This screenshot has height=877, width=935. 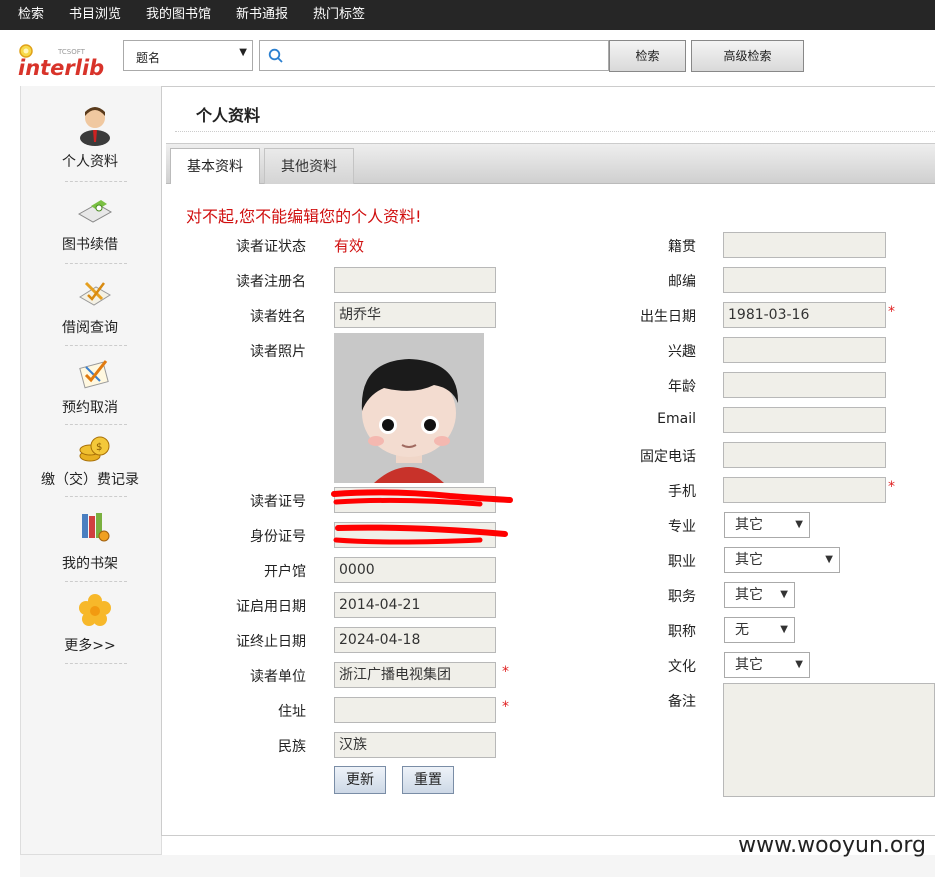 What do you see at coordinates (759, 630) in the screenshot?
I see `title-rank-select: 无 ▼` at bounding box center [759, 630].